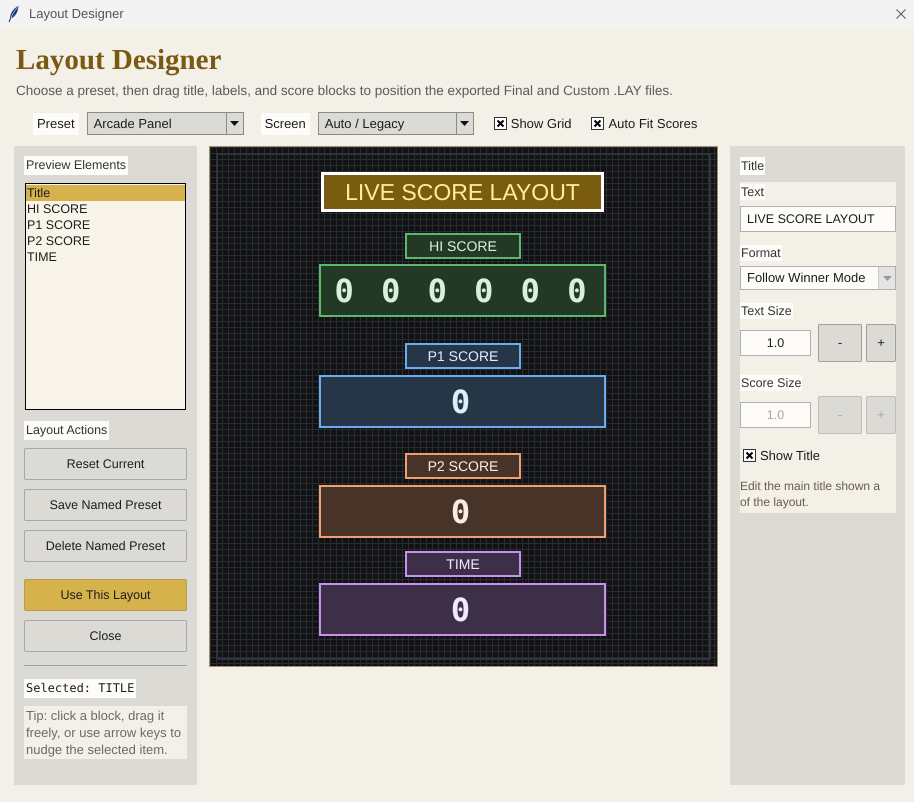  What do you see at coordinates (761, 253) in the screenshot?
I see `field-label: Format` at bounding box center [761, 253].